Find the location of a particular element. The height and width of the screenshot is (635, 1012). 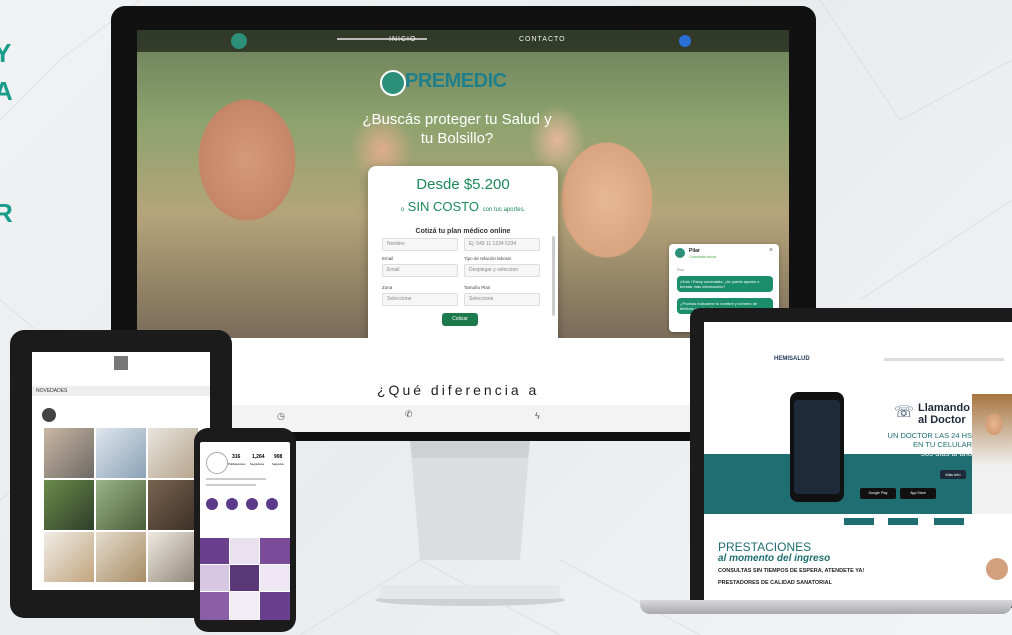

premedic-logo-icon is located at coordinates (393, 83).